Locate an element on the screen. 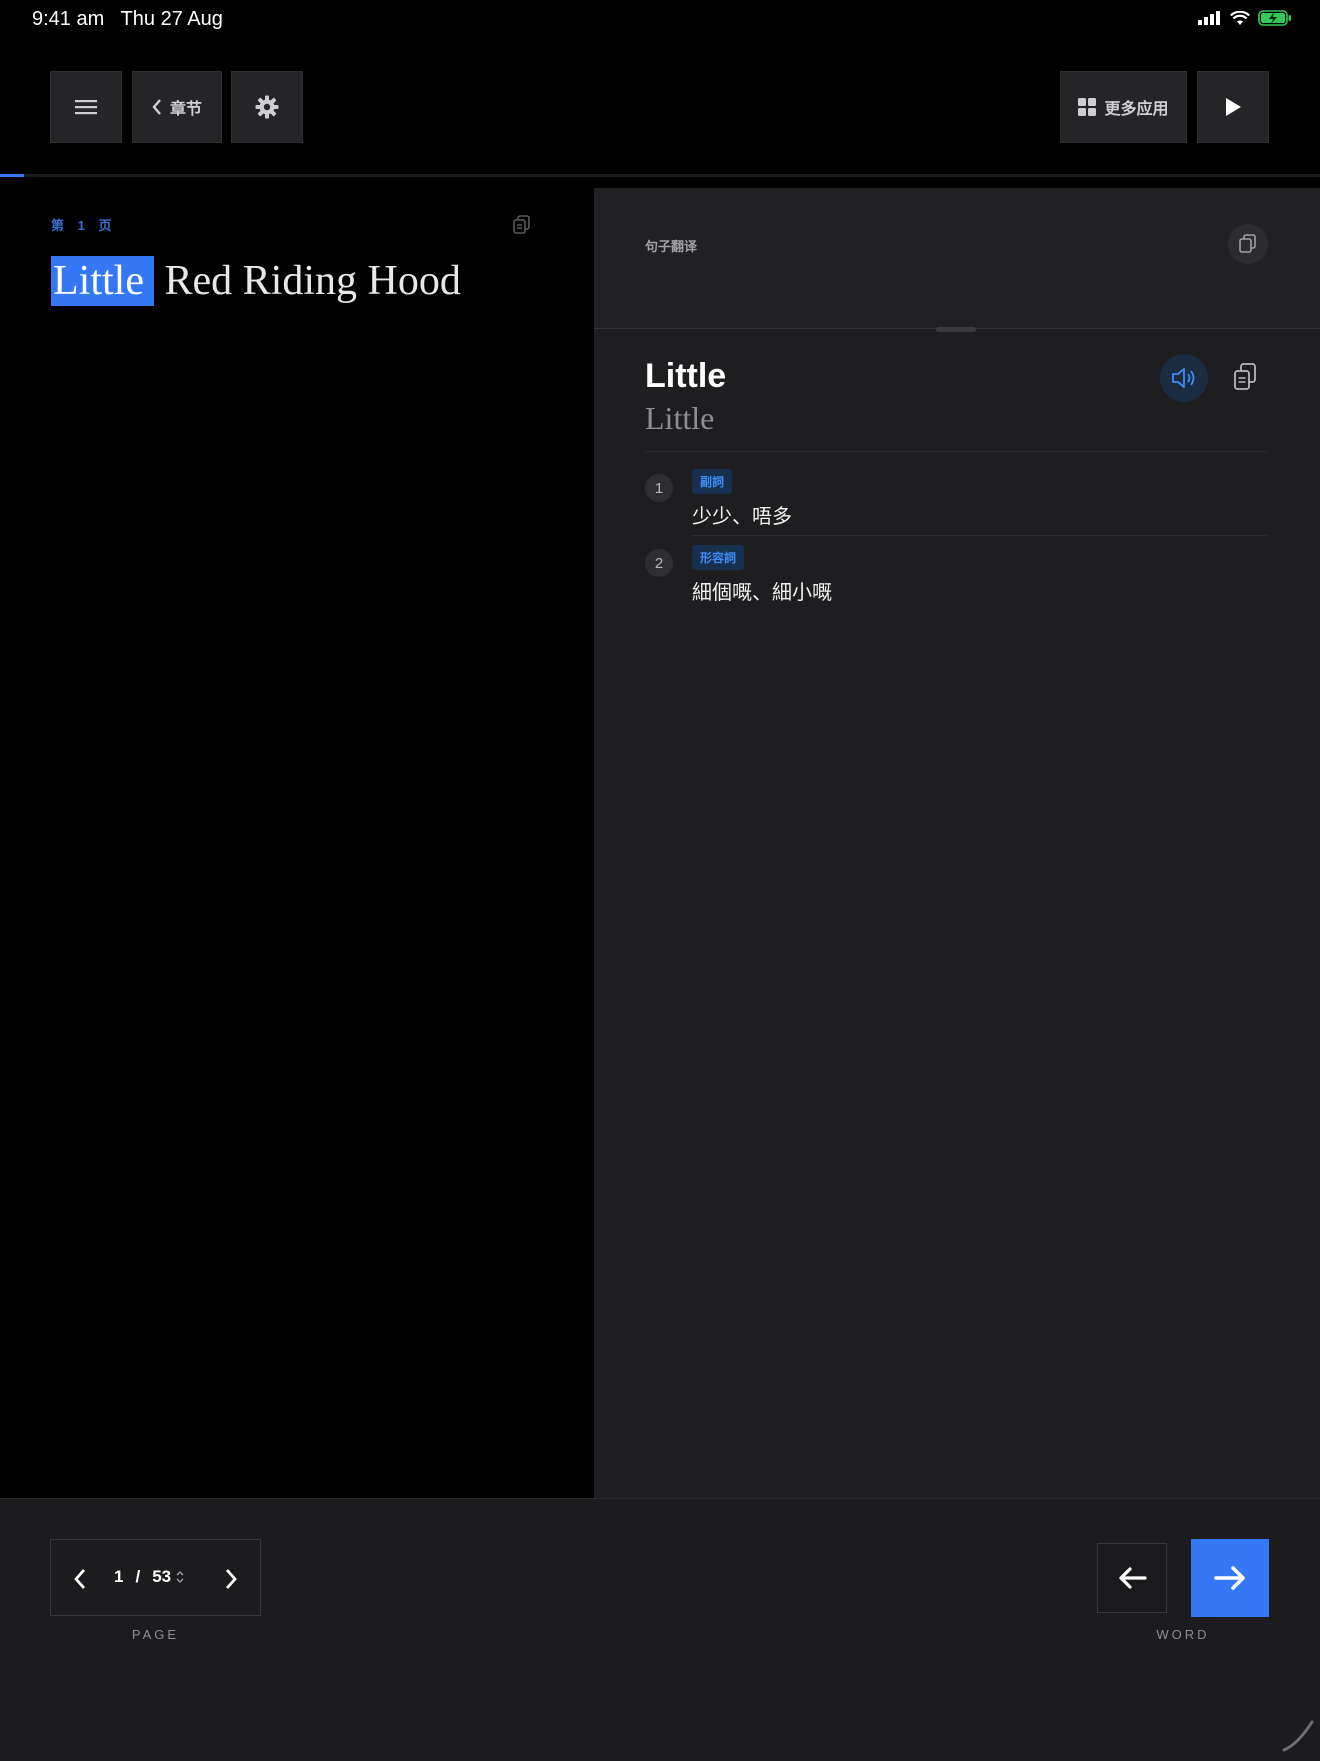 This screenshot has height=1761, width=1320. next-word-button is located at coordinates (1230, 1578).